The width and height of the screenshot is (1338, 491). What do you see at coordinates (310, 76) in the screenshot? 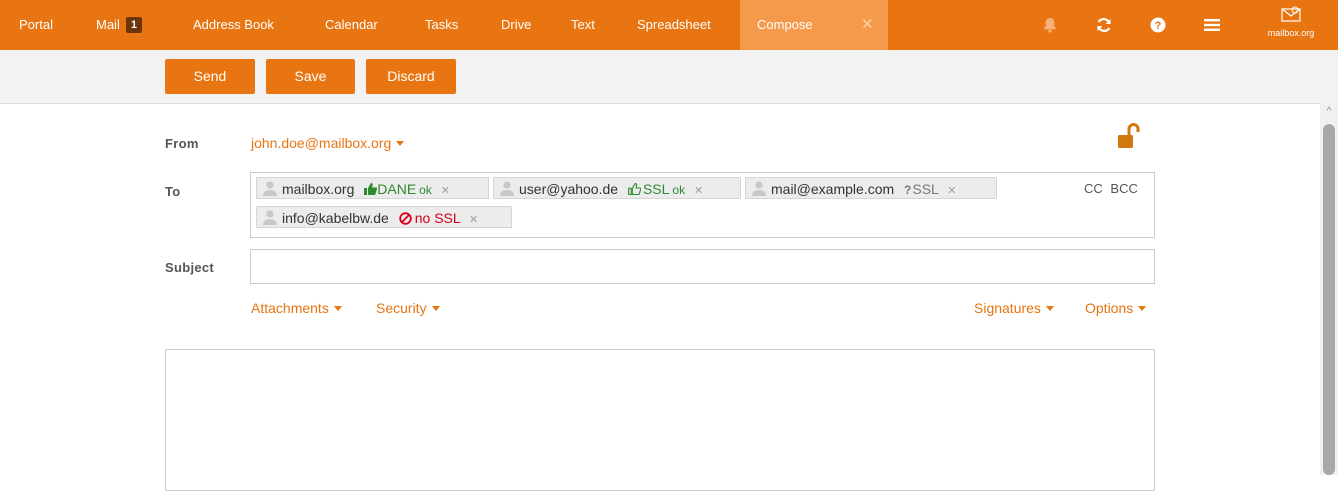
I see `save-button: Save` at bounding box center [310, 76].